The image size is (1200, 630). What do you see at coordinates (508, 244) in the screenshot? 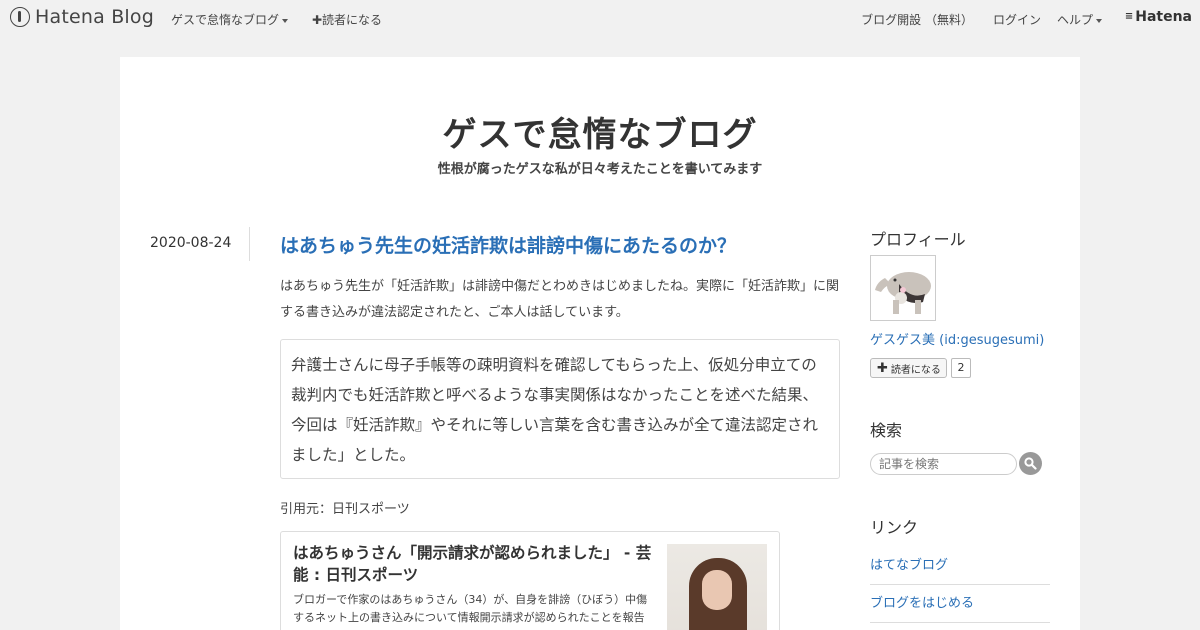
I see `entry-title: はあちゅう先生の妊活詐欺は誹謗中傷にあたるのか？` at bounding box center [508, 244].